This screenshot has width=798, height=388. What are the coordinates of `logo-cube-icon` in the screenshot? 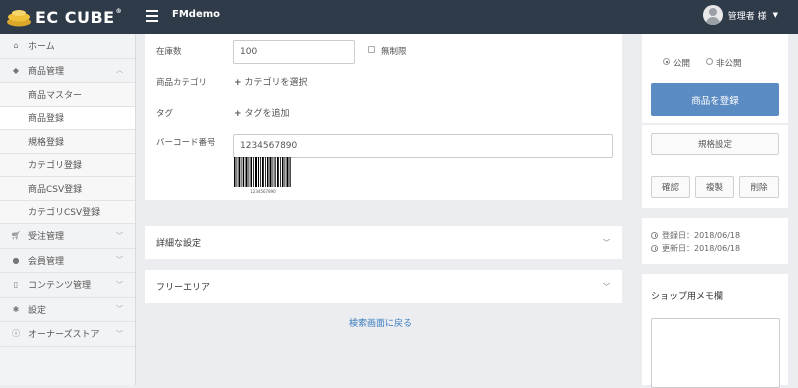 It's located at (19, 18).